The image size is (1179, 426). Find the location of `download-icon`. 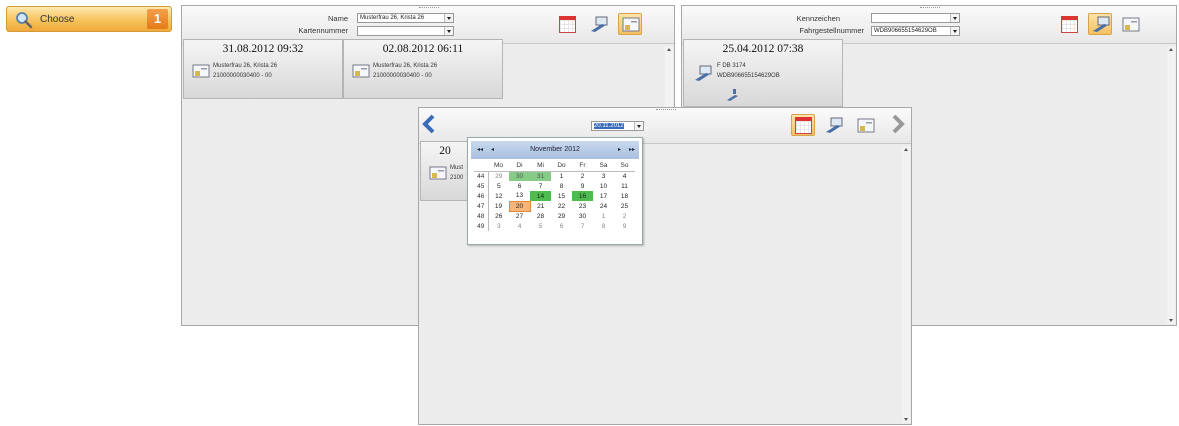

download-icon is located at coordinates (732, 95).